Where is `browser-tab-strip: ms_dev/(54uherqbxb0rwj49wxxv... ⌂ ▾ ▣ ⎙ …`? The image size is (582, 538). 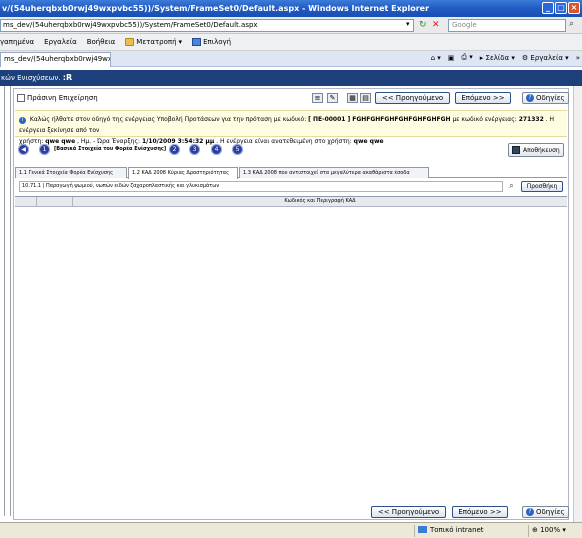
browser-tab-strip: ms_dev/(54uherqbxb0rwj49wxxv... ⌂ ▾ ▣ ⎙ … is located at coordinates (291, 59).